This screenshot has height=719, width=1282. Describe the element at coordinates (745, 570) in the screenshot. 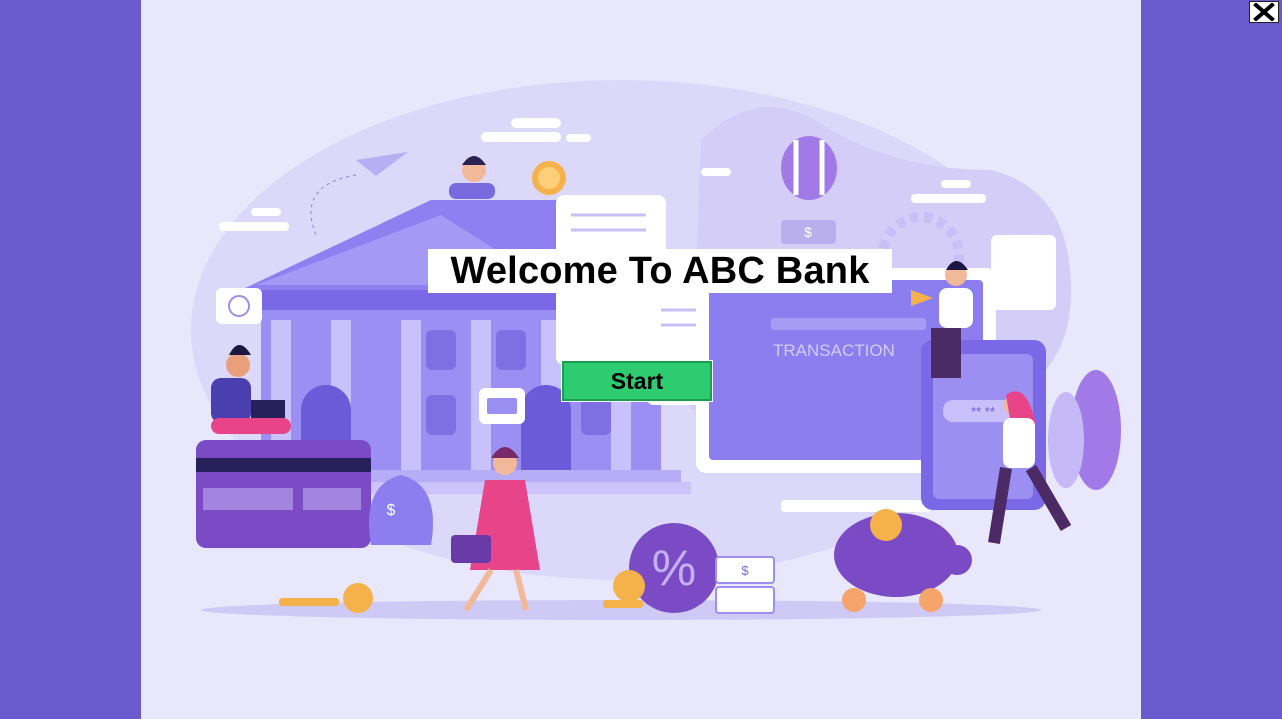

I see `banknote-symbol: $` at that location.